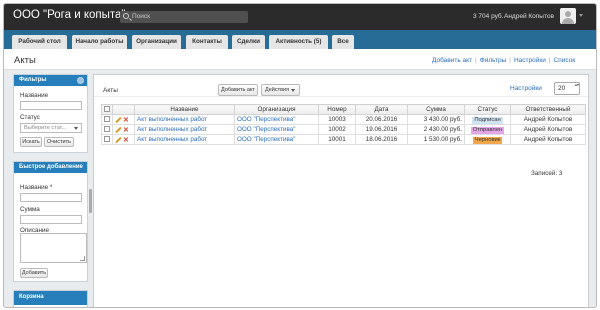 The image size is (600, 310). Describe the element at coordinates (53, 248) in the screenshot. I see `quick-add-desc-textarea` at that location.